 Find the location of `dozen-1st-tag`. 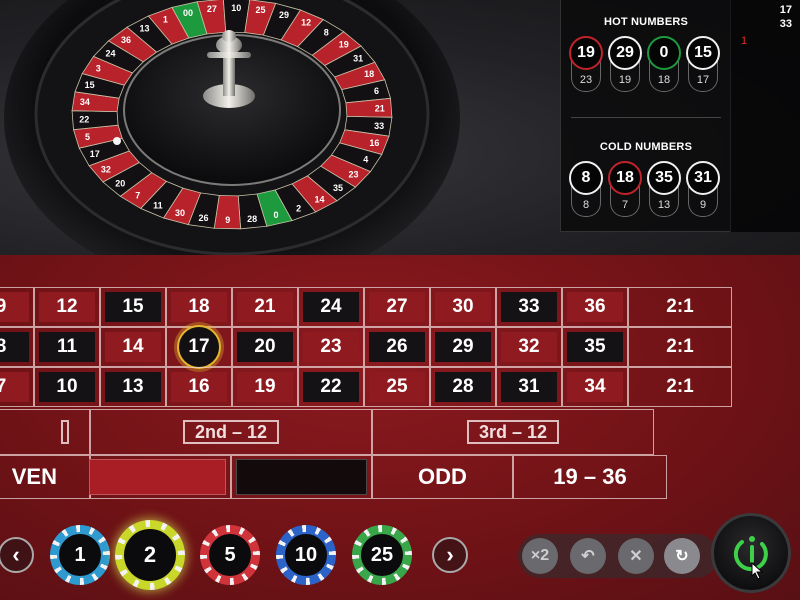

dozen-1st-tag is located at coordinates (65, 432).